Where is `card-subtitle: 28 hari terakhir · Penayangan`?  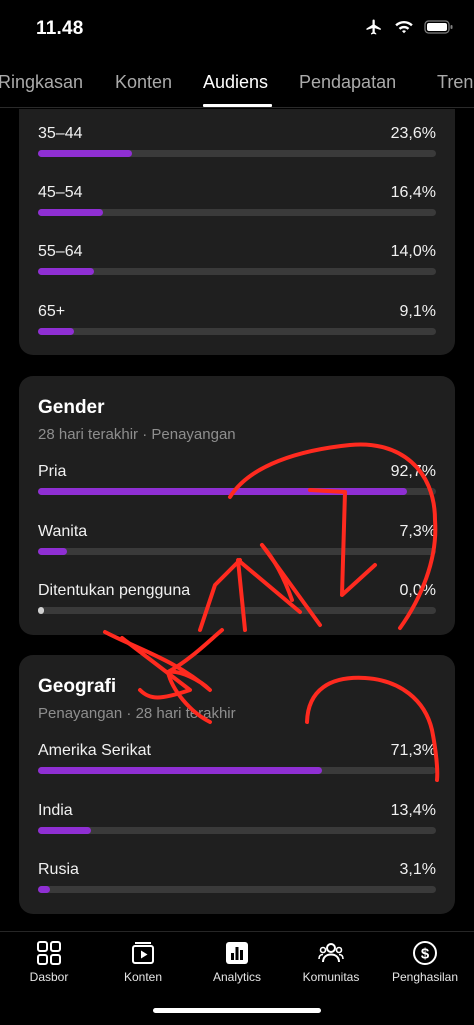
card-subtitle: 28 hari terakhir · Penayangan is located at coordinates (137, 434).